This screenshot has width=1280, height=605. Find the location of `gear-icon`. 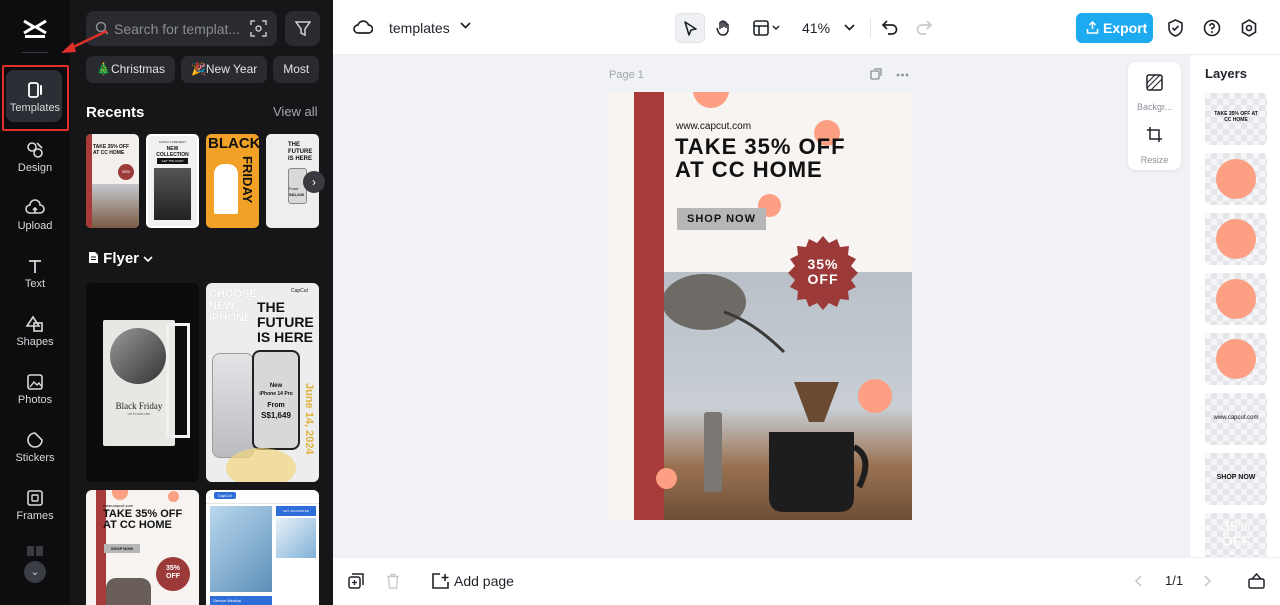

gear-icon is located at coordinates (1249, 28).